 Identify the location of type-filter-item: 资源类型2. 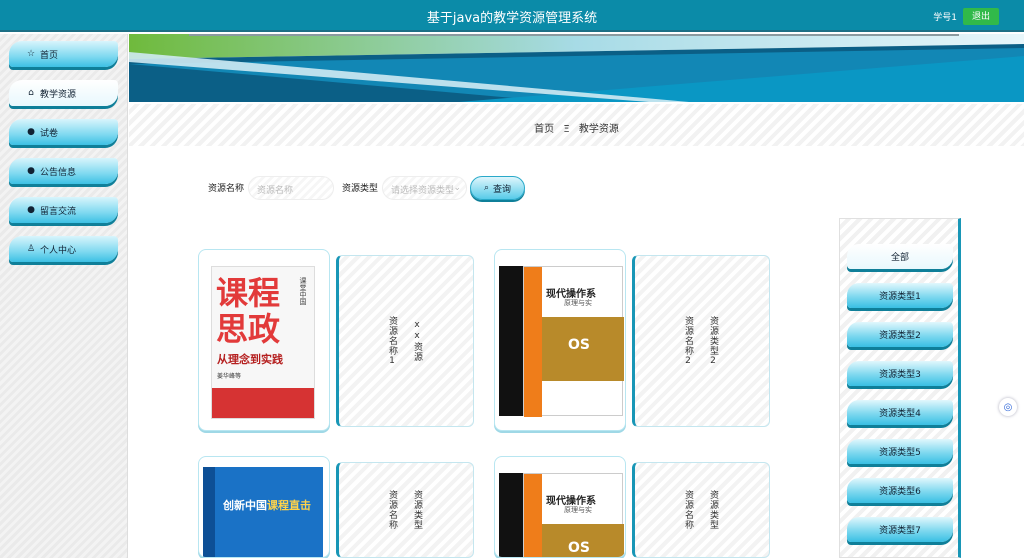
(900, 334).